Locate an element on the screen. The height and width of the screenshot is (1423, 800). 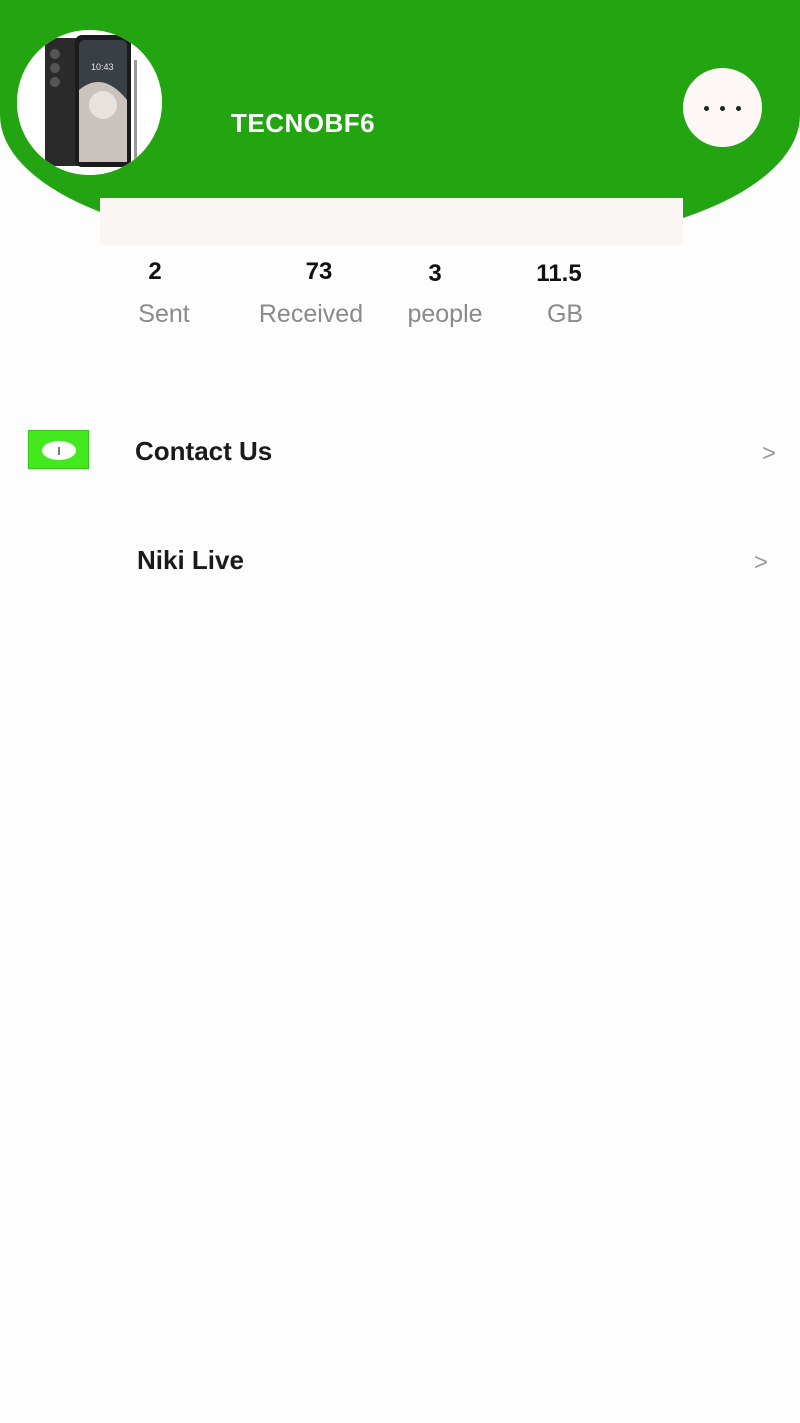
stat-sent-label: Sent is located at coordinates (164, 314).